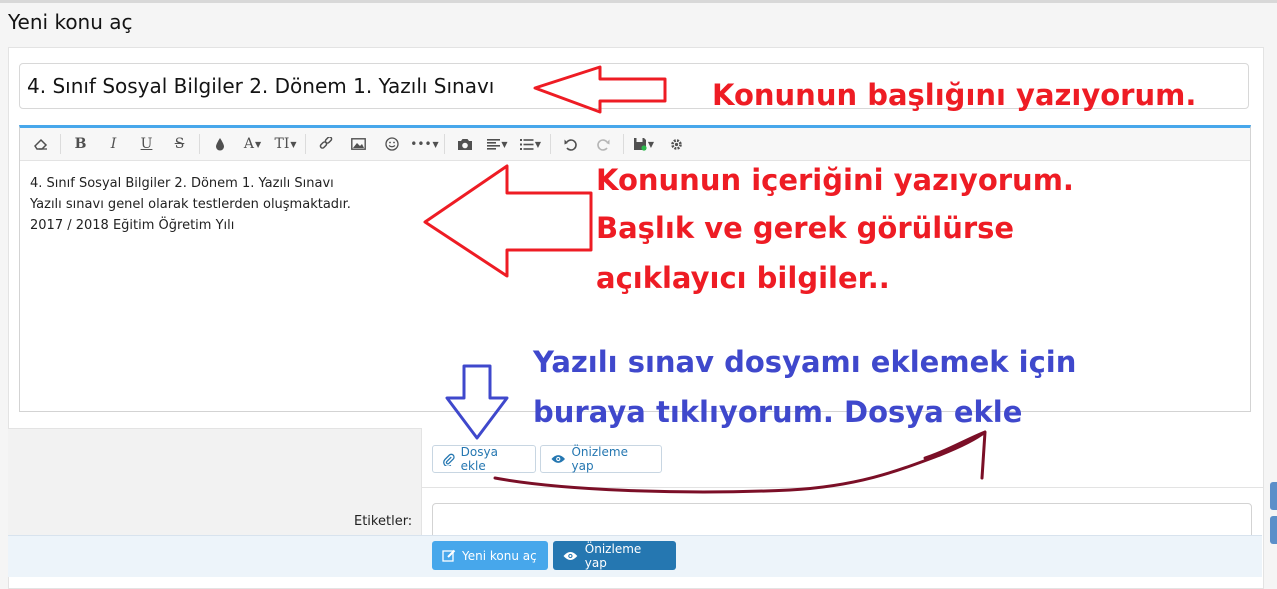 The width and height of the screenshot is (1277, 589). What do you see at coordinates (508, 221) in the screenshot?
I see `content-arrow-icon` at bounding box center [508, 221].